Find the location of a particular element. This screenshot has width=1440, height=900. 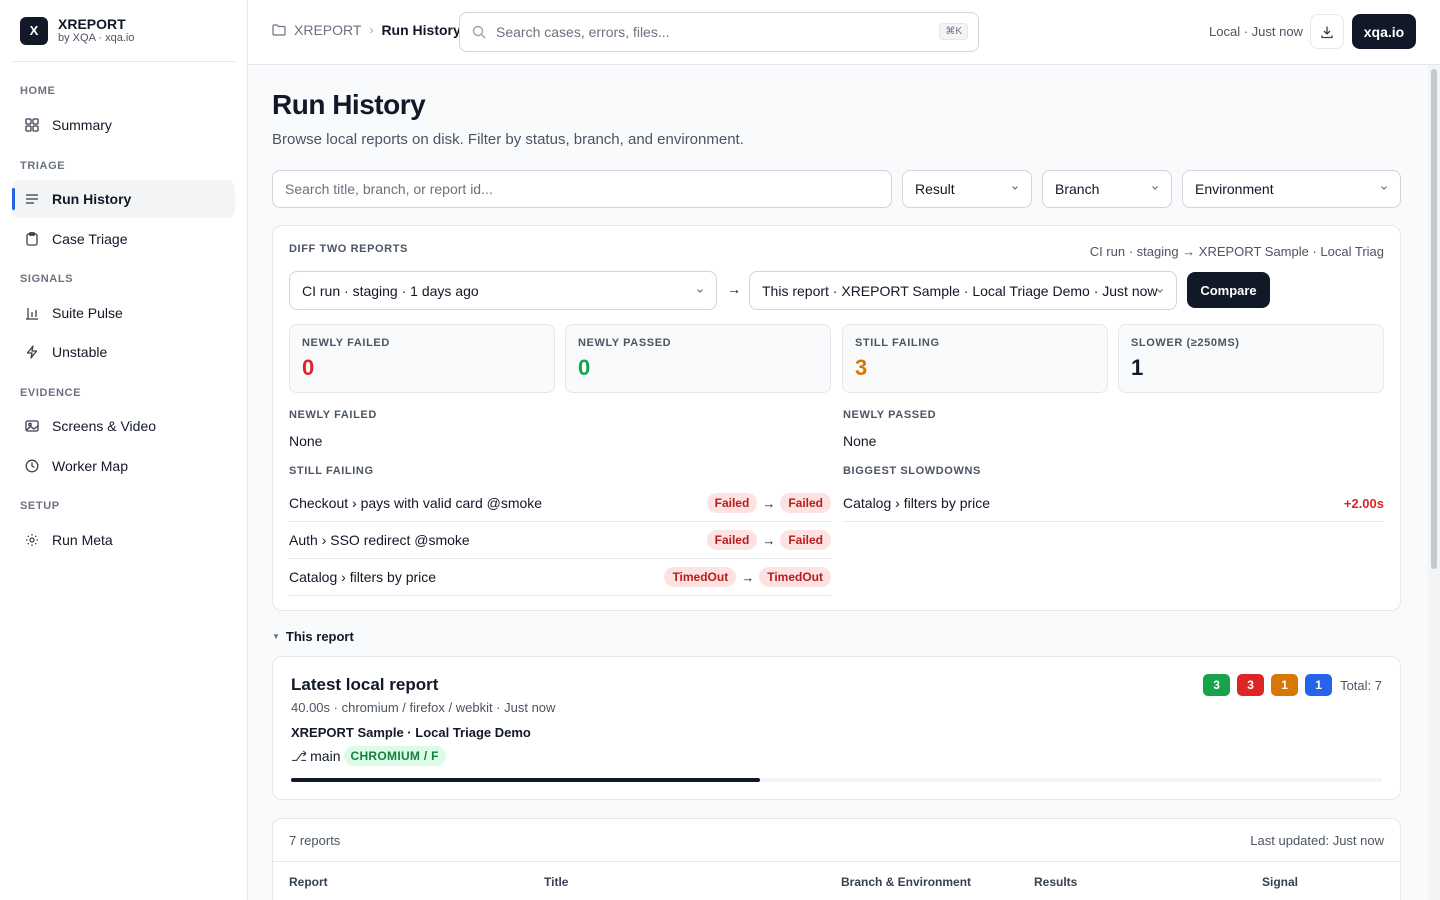

sidebar-item-screens-video: Screens & Video is located at coordinates (123, 426).